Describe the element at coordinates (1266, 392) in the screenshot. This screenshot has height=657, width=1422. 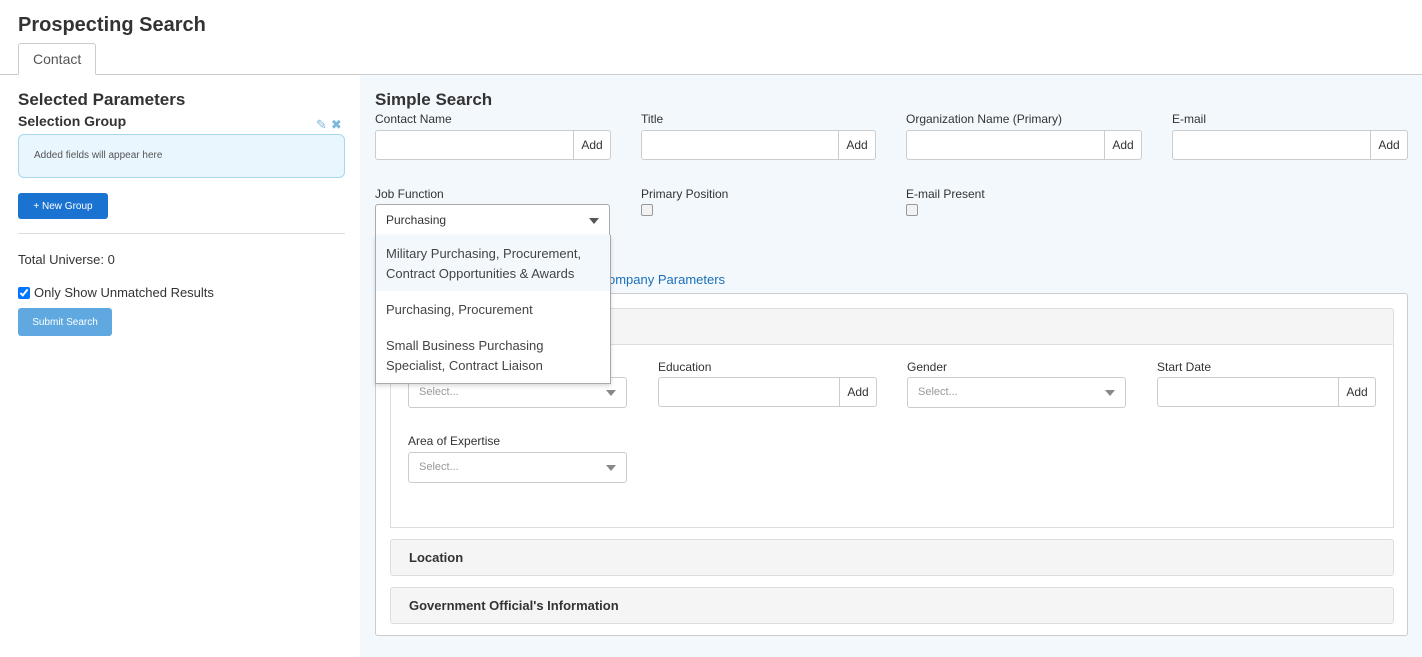
I see `start-date-input: Add` at that location.